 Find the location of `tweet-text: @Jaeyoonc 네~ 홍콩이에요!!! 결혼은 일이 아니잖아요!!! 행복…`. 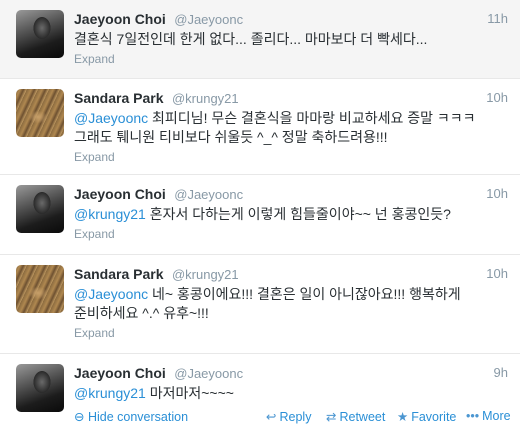

tweet-text: @Jaeyoonc 네~ 홍콩이에요!!! 결혼은 일이 아니잖아요!!! 행복… is located at coordinates (291, 304).